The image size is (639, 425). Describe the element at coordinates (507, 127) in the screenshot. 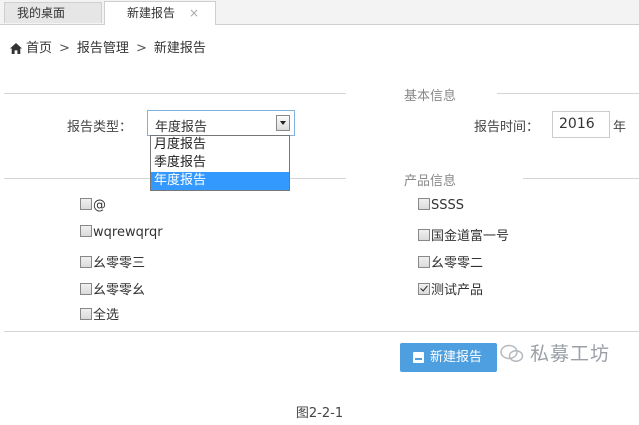

I see `report-time-label: 报告时间：` at that location.